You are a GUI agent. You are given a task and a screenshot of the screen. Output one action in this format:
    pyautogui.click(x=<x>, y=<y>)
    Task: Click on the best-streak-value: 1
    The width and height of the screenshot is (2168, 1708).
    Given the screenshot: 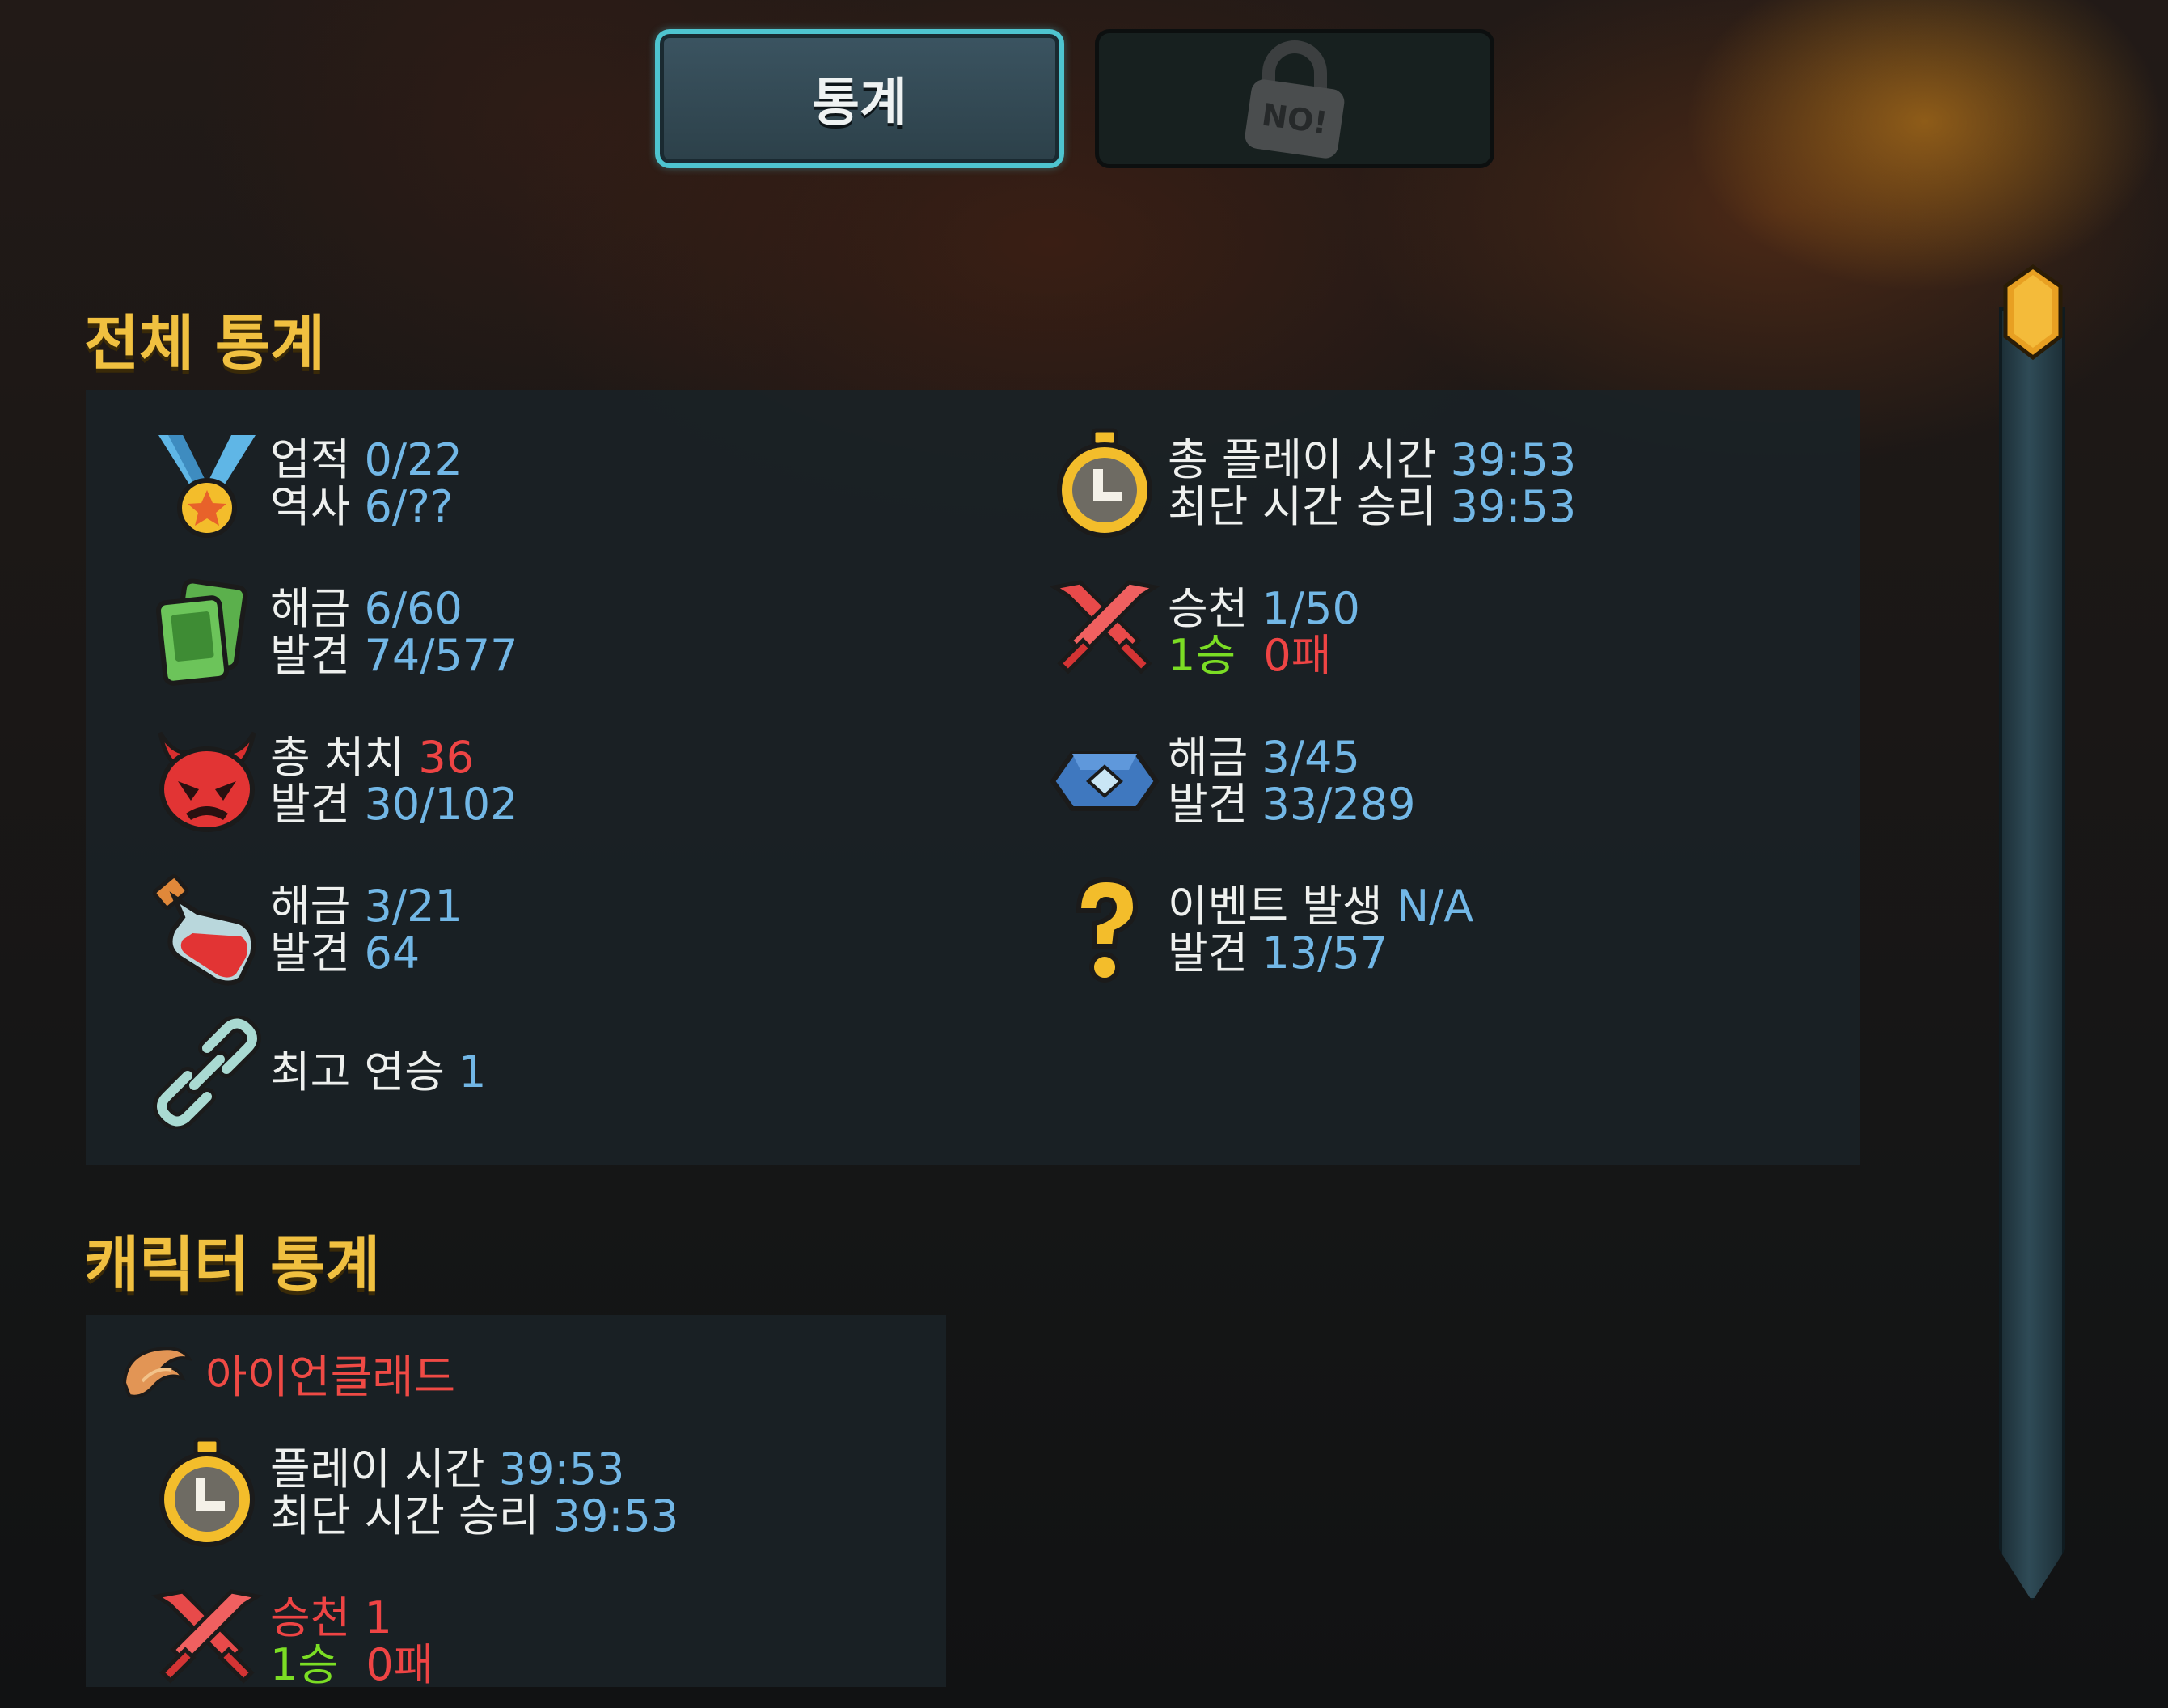 What is the action you would take?
    pyautogui.click(x=473, y=1071)
    